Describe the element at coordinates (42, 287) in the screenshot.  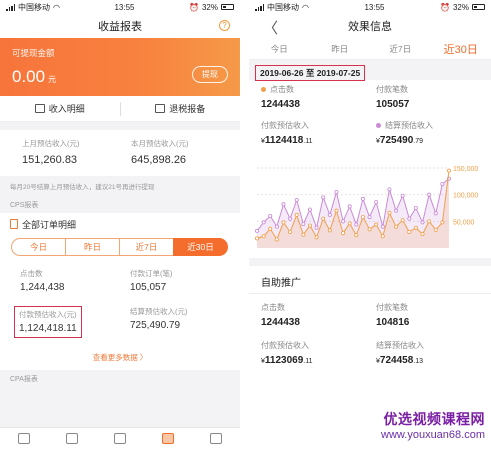
I see `clicks-value: 1,244,438` at that location.